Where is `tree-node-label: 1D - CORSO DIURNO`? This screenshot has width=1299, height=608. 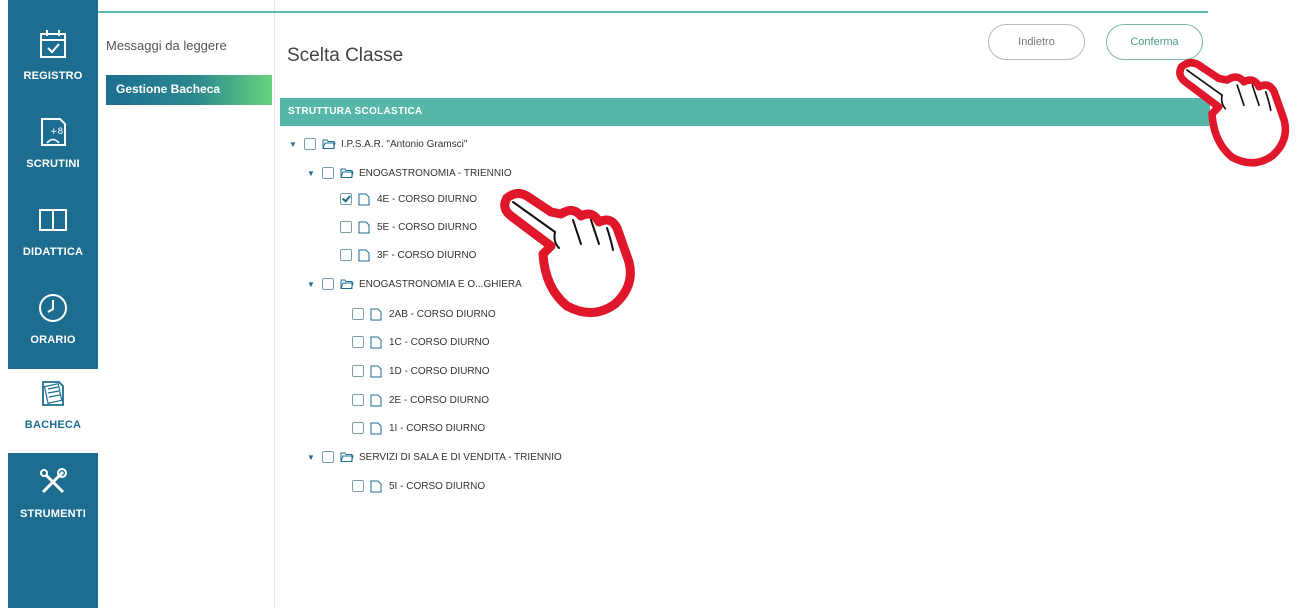
tree-node-label: 1D - CORSO DIURNO is located at coordinates (439, 371).